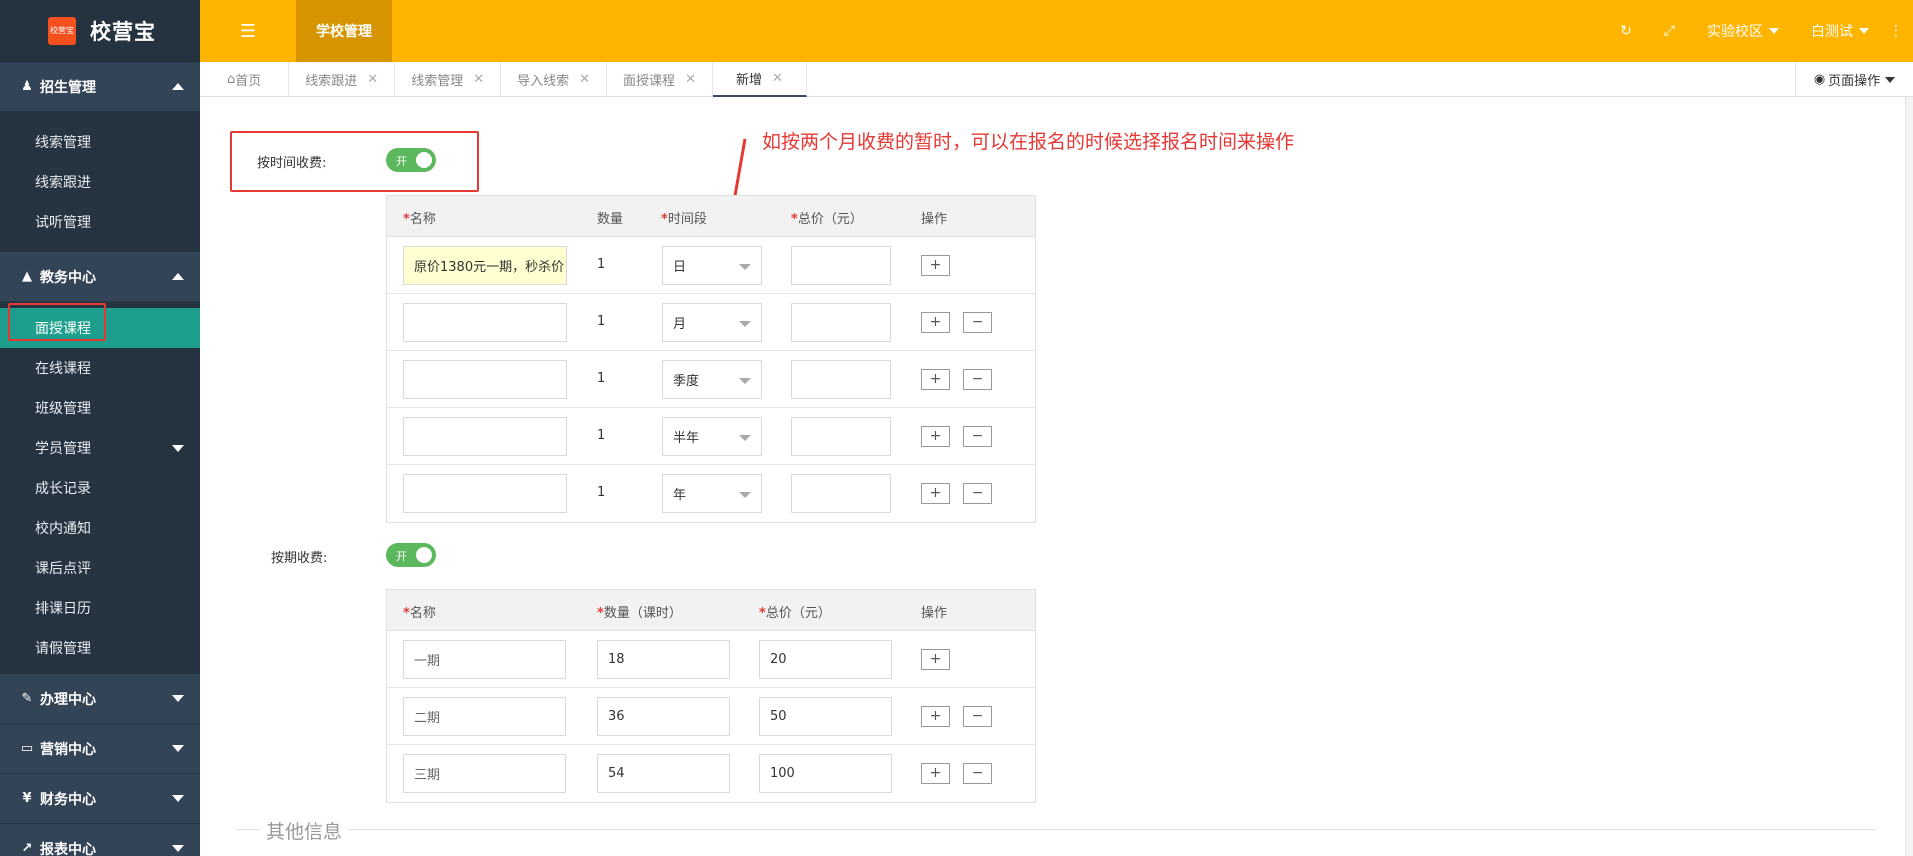  What do you see at coordinates (1899, 31) in the screenshot?
I see `more-button: ⋮` at bounding box center [1899, 31].